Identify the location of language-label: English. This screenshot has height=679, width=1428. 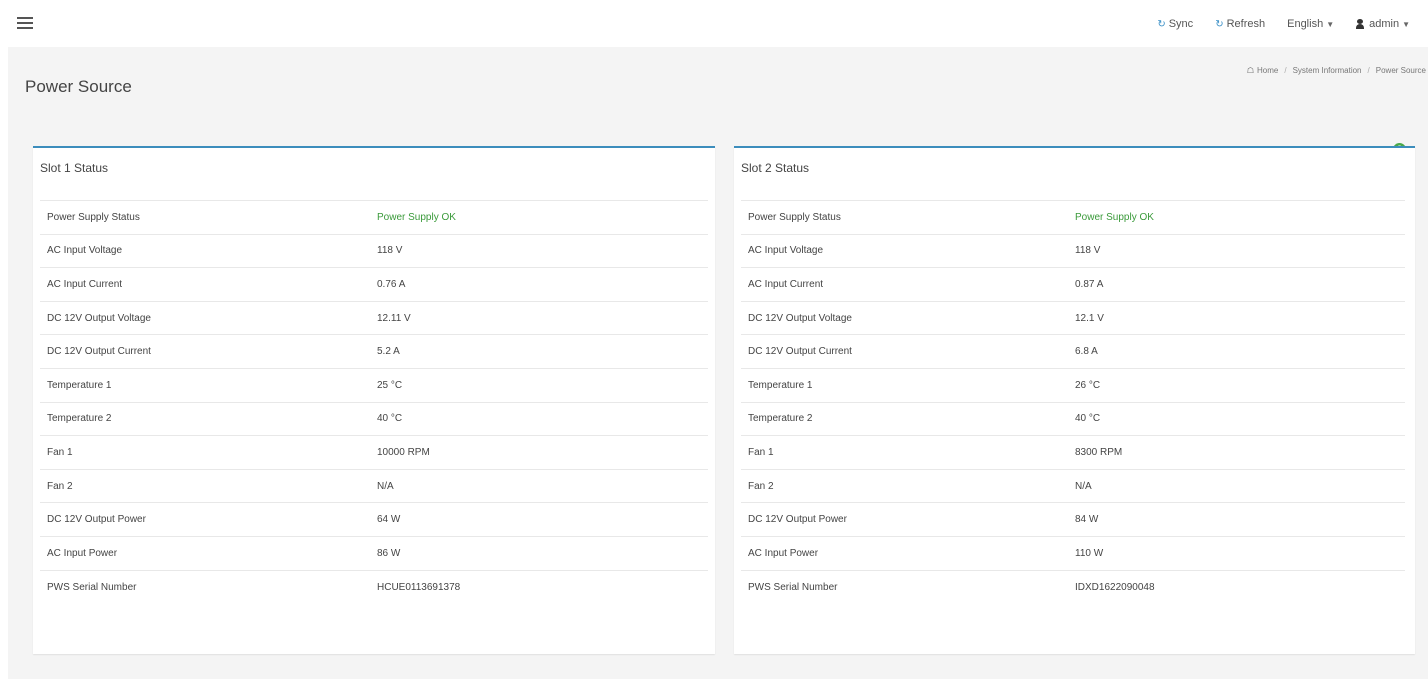
(1305, 24).